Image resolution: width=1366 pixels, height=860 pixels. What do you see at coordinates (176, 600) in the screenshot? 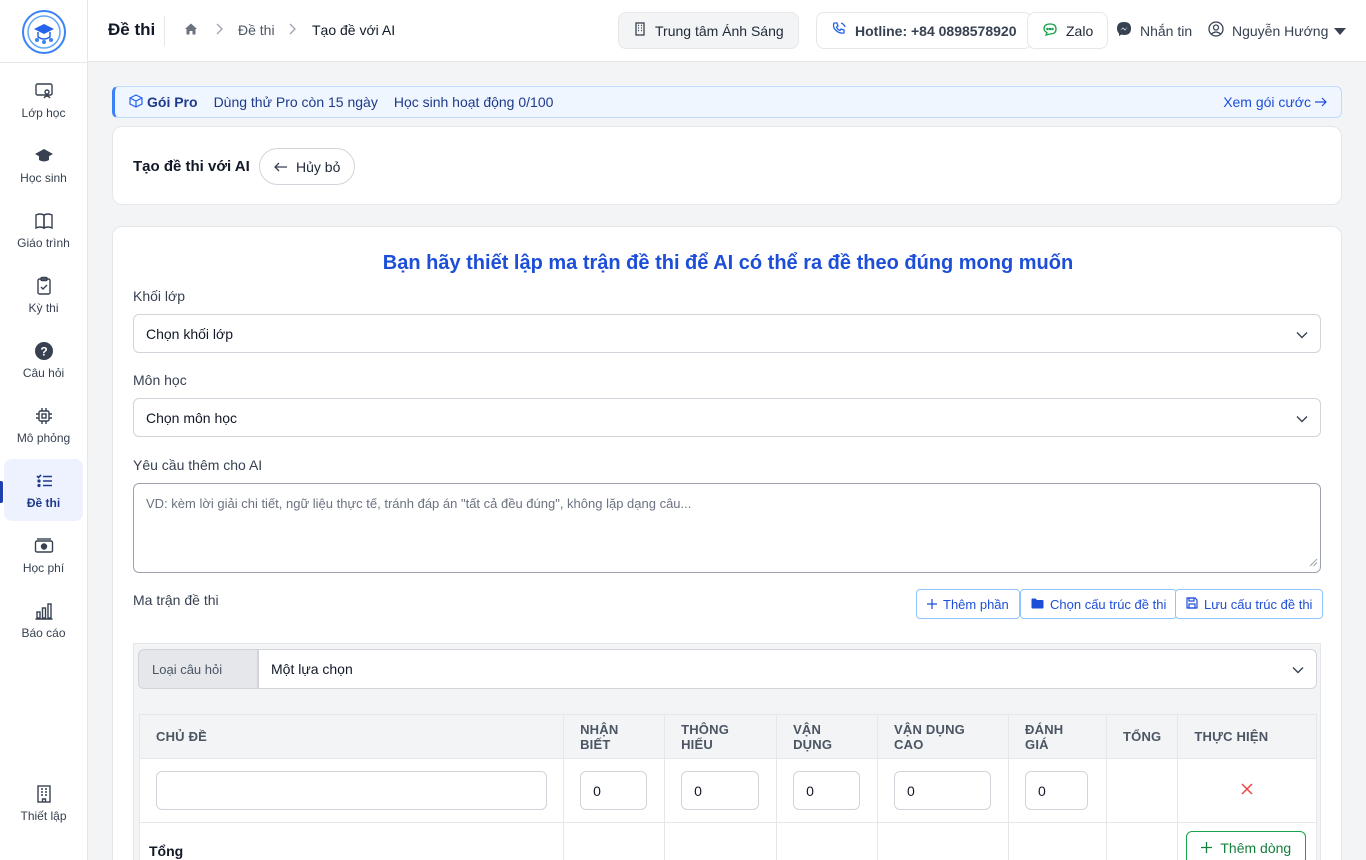
I see `matrix-label: Ma trận đề thi` at bounding box center [176, 600].